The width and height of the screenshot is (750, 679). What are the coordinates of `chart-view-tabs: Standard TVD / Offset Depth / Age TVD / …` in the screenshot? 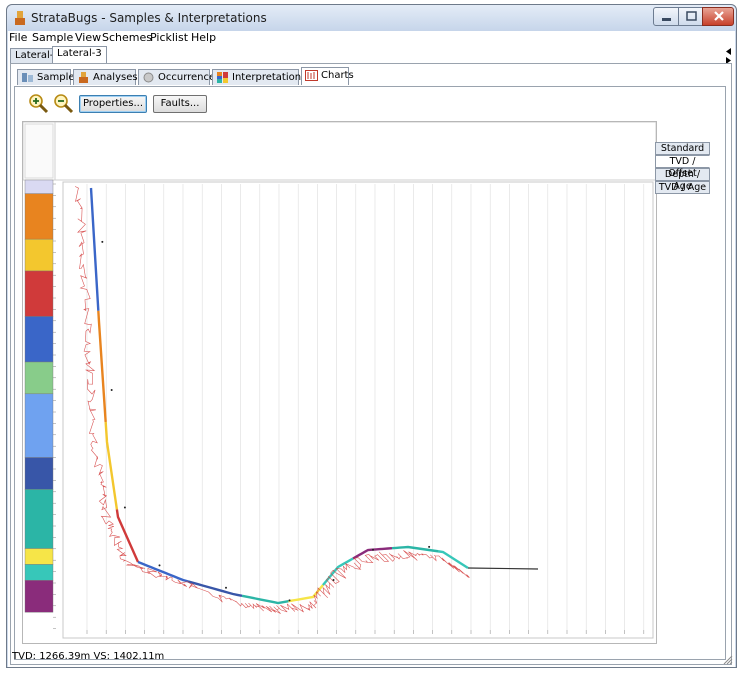 It's located at (682, 168).